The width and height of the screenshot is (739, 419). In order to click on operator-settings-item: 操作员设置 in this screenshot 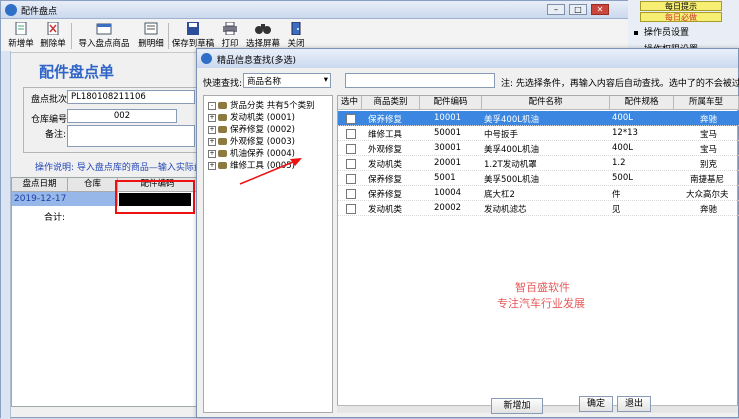, I will do `click(684, 31)`.